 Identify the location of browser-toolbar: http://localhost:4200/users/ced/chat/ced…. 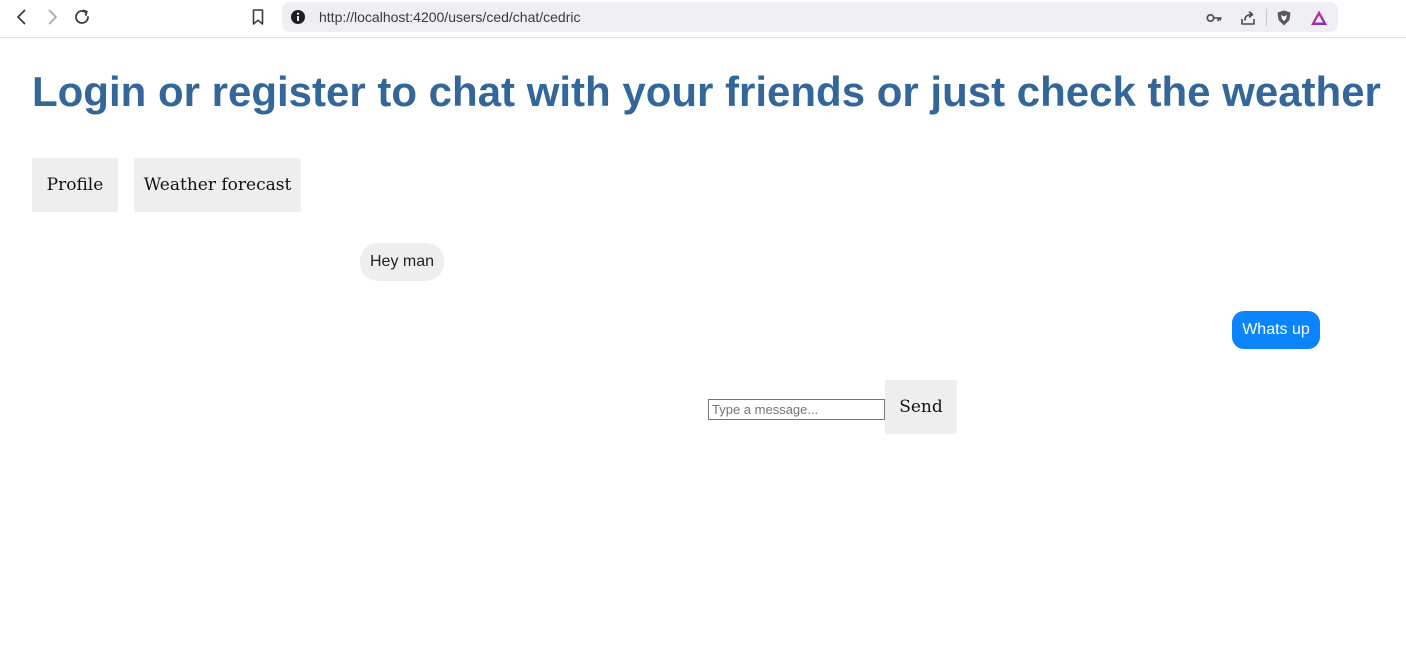
(703, 19).